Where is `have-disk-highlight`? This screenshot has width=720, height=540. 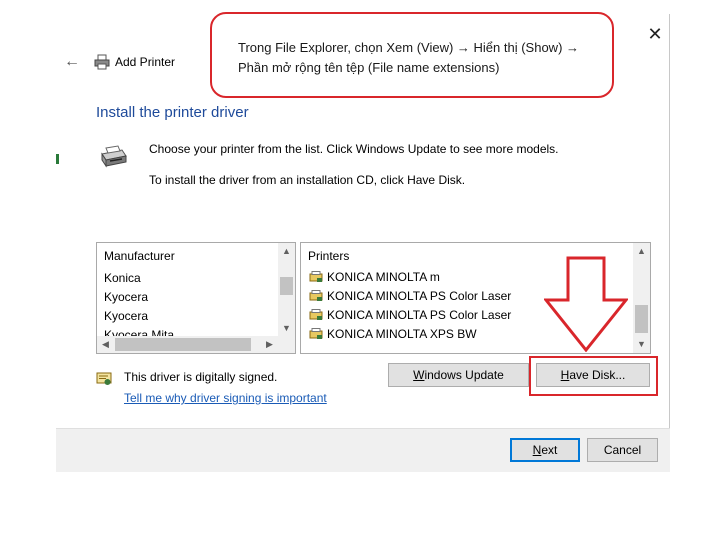 have-disk-highlight is located at coordinates (593, 376).